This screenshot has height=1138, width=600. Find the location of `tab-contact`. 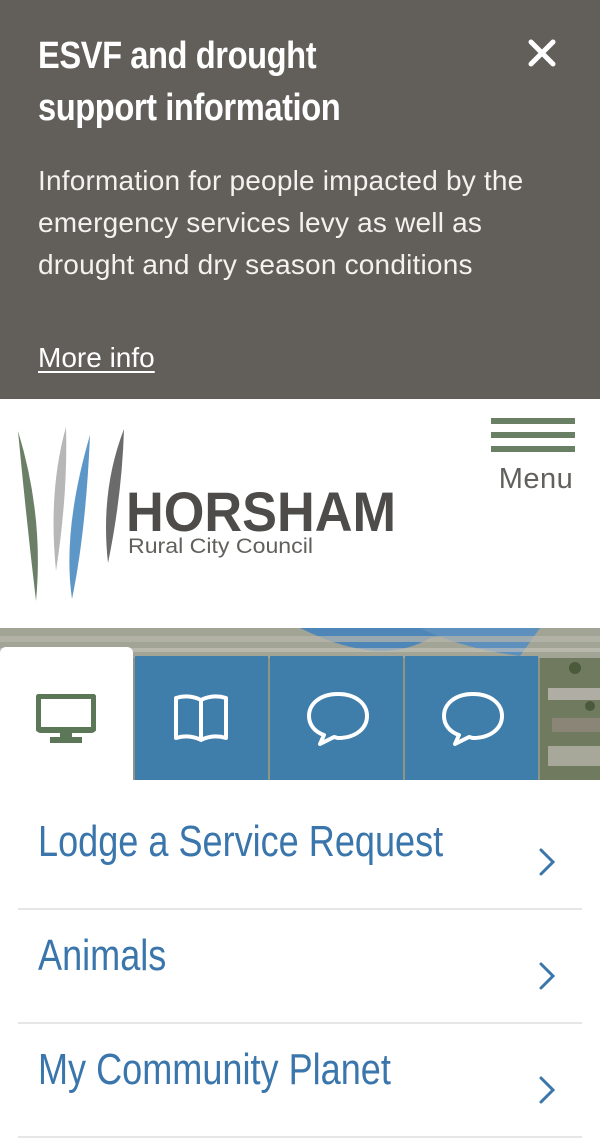

tab-contact is located at coordinates (471, 718).